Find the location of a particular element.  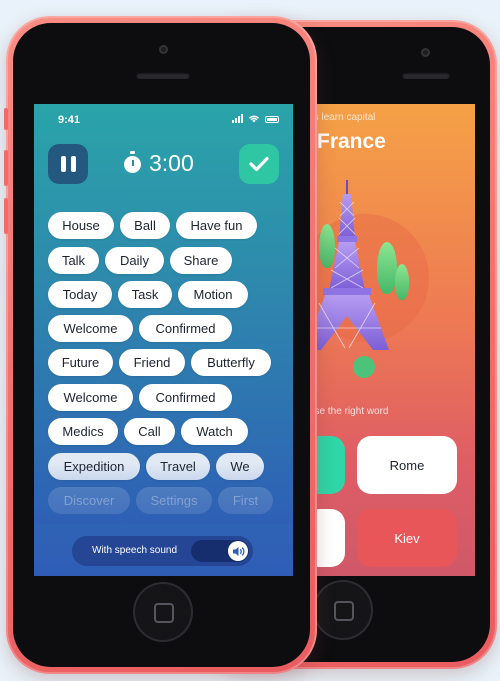

status-time: 9:41 is located at coordinates (69, 120).